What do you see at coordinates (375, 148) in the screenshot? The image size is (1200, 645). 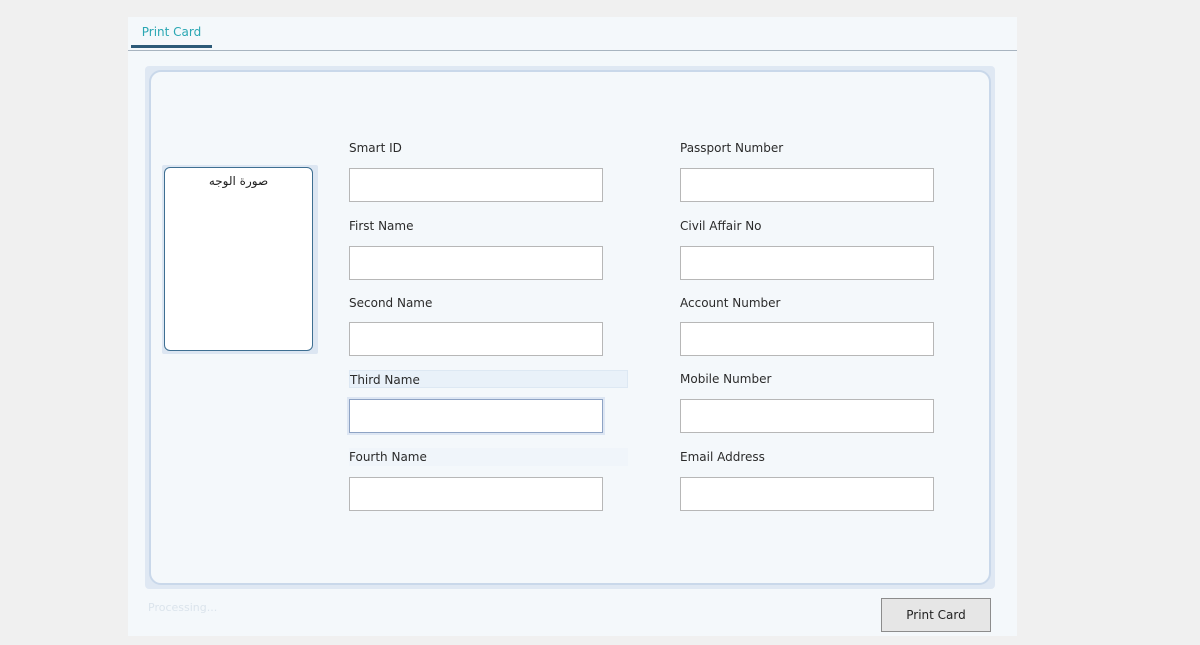 I see `smart-id-label: Smart ID` at bounding box center [375, 148].